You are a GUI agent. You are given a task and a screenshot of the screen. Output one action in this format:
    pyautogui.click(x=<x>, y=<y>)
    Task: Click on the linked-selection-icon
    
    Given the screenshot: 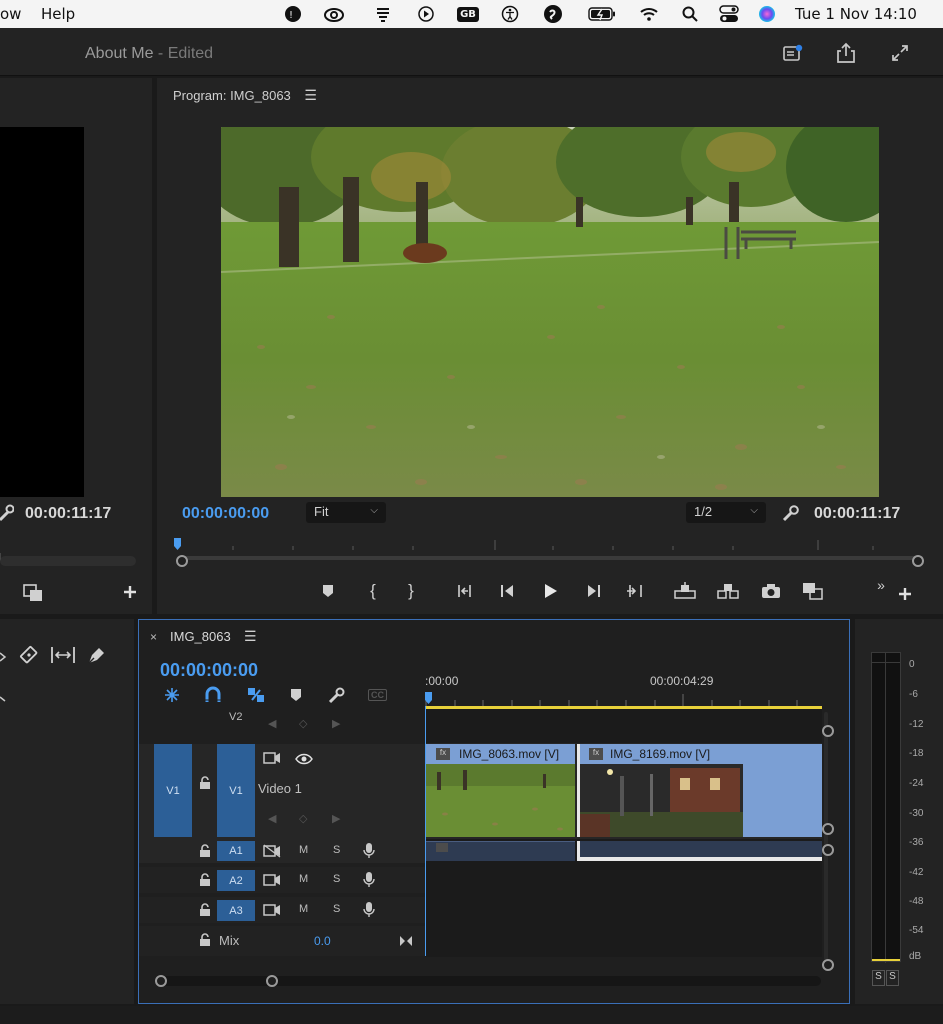 What is the action you would take?
    pyautogui.click(x=256, y=697)
    